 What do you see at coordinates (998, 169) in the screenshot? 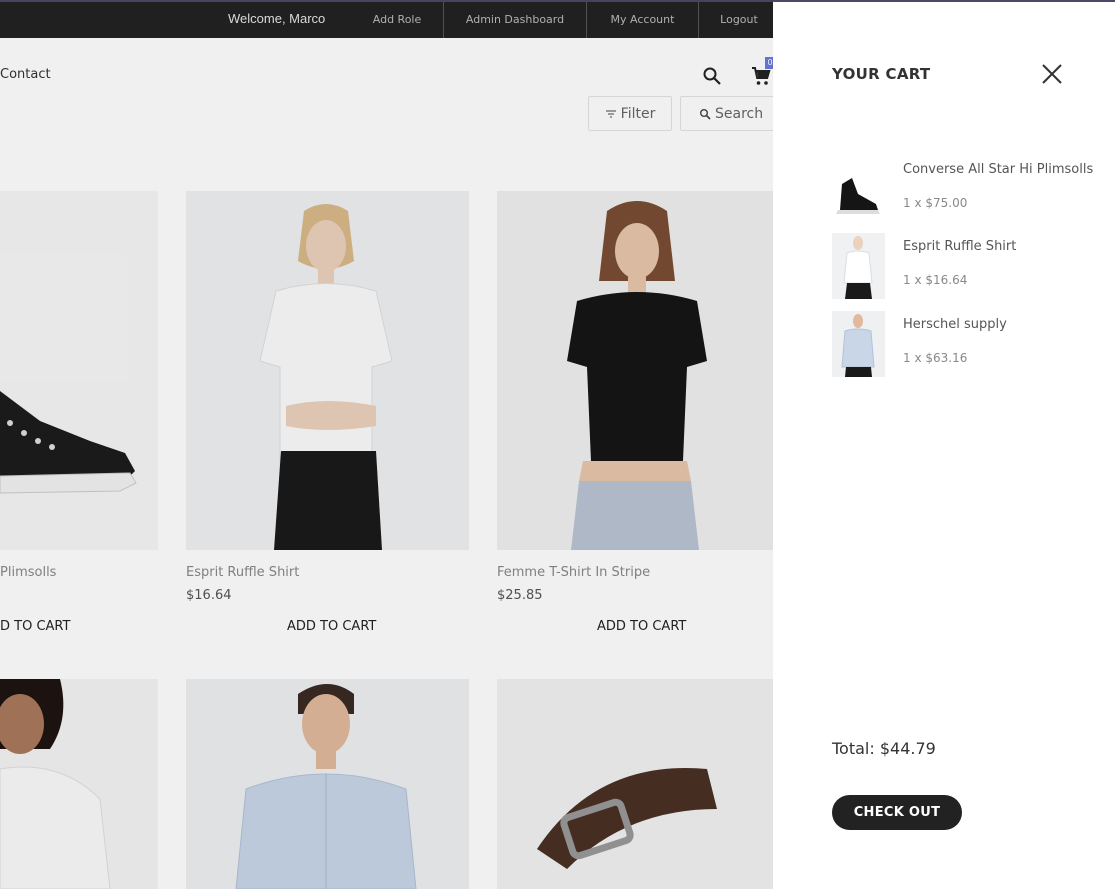
I see `cart-item-name: Converse All Star Hi Plimsolls` at bounding box center [998, 169].